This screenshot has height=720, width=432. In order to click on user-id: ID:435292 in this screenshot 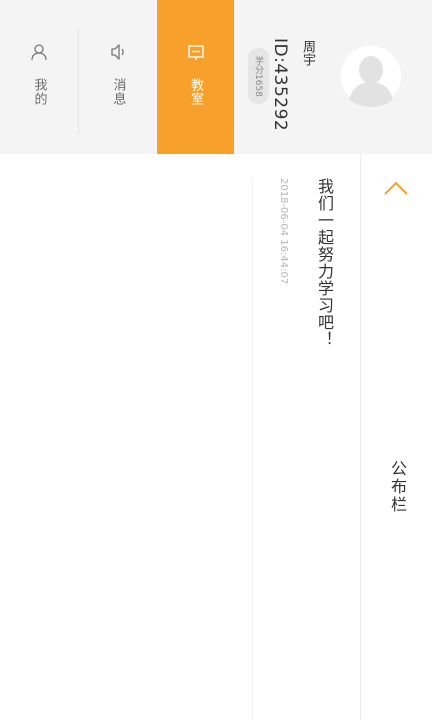, I will do `click(280, 85)`.